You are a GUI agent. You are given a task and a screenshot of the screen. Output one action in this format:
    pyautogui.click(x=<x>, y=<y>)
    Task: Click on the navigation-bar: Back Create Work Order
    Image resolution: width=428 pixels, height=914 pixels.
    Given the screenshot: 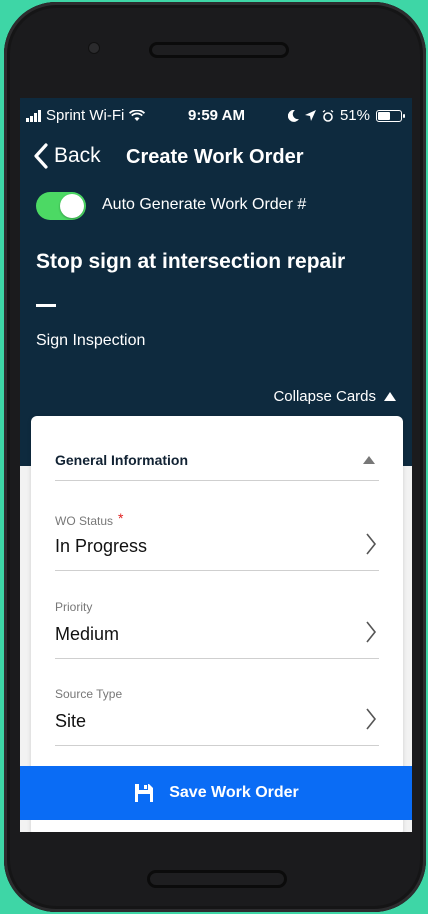 What is the action you would take?
    pyautogui.click(x=216, y=158)
    